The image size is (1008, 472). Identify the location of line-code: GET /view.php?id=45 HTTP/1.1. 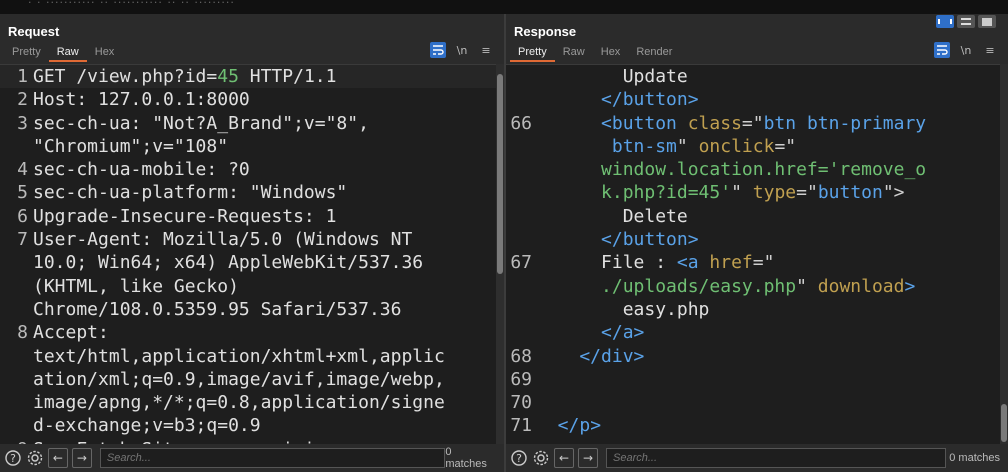
(184, 76).